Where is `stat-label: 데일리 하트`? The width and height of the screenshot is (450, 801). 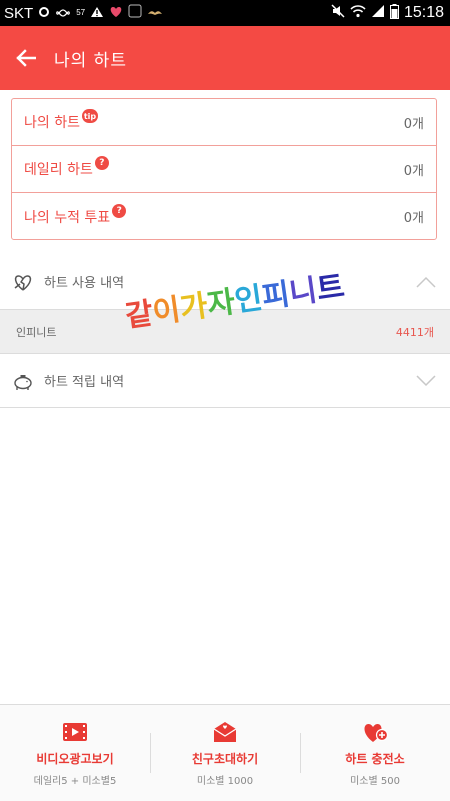 stat-label: 데일리 하트 is located at coordinates (58, 170).